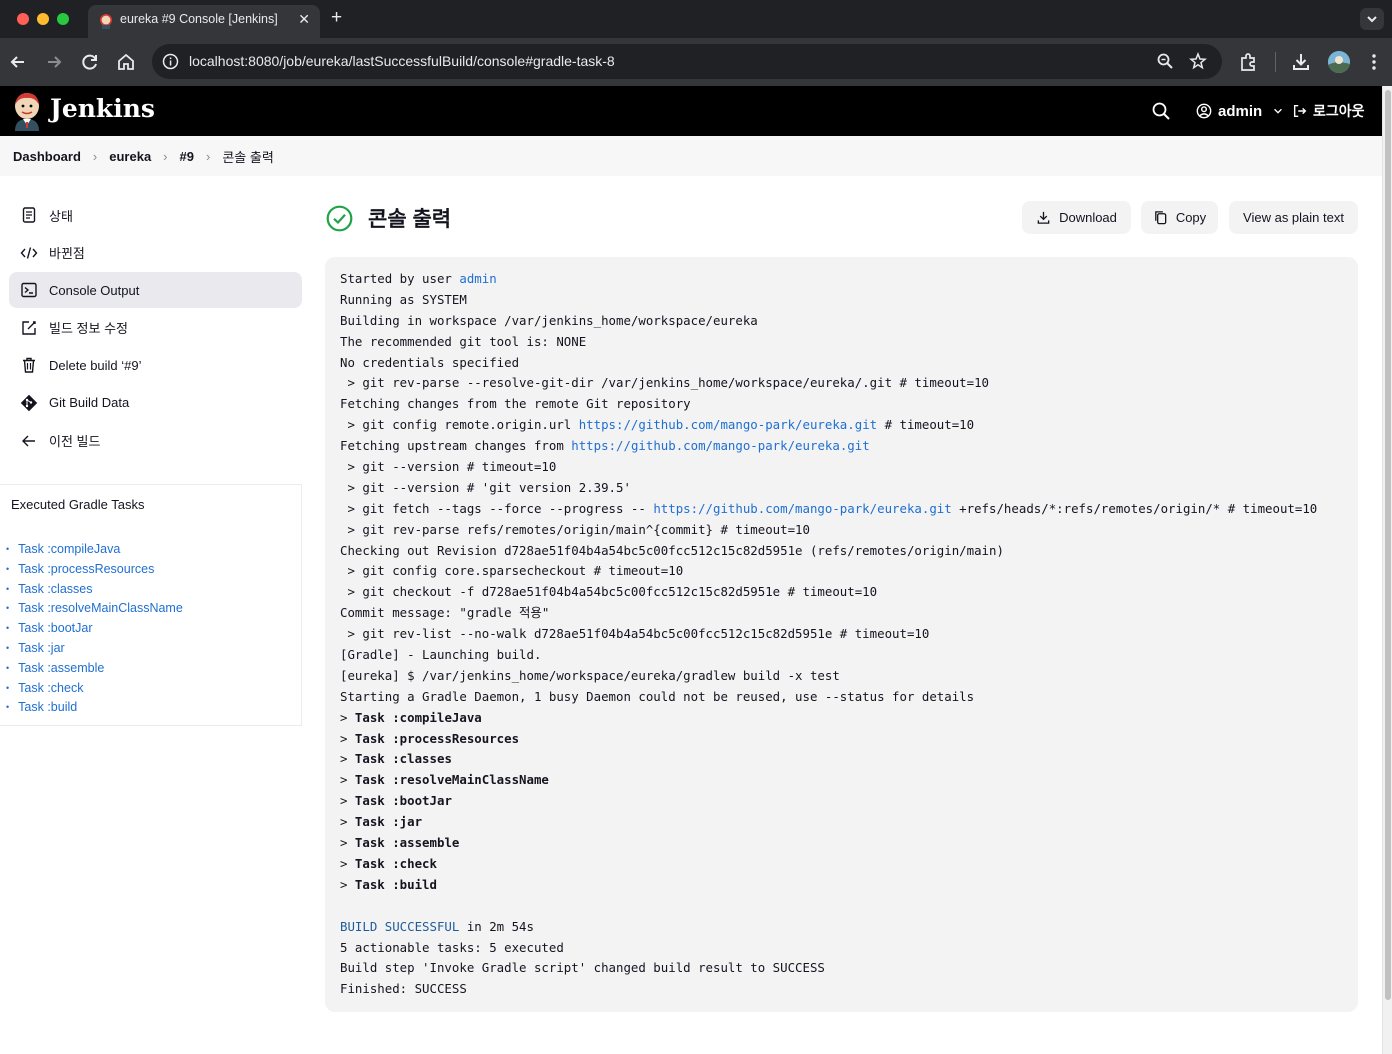  Describe the element at coordinates (23, 19) in the screenshot. I see `window-close-button` at that location.